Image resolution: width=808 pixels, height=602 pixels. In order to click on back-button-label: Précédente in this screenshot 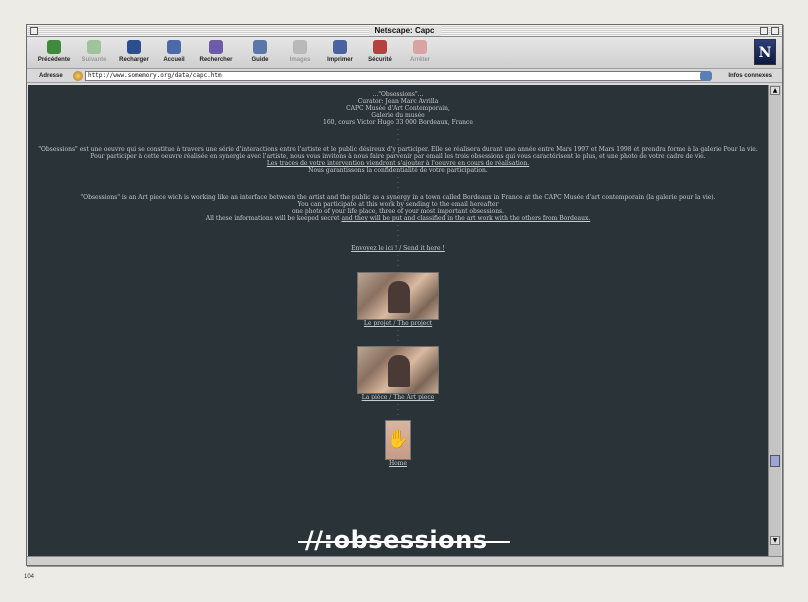, I will do `click(54, 60)`.